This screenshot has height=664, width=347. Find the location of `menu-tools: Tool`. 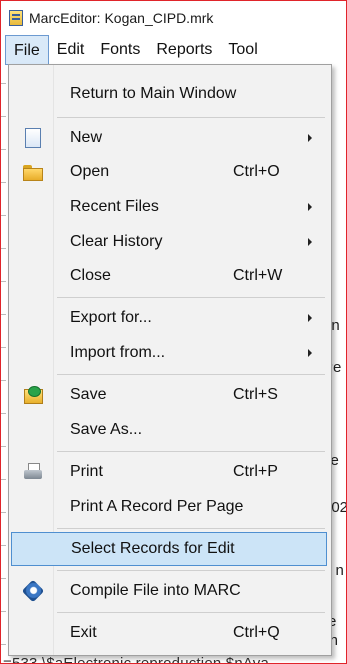

menu-tools: Tool is located at coordinates (242, 50).